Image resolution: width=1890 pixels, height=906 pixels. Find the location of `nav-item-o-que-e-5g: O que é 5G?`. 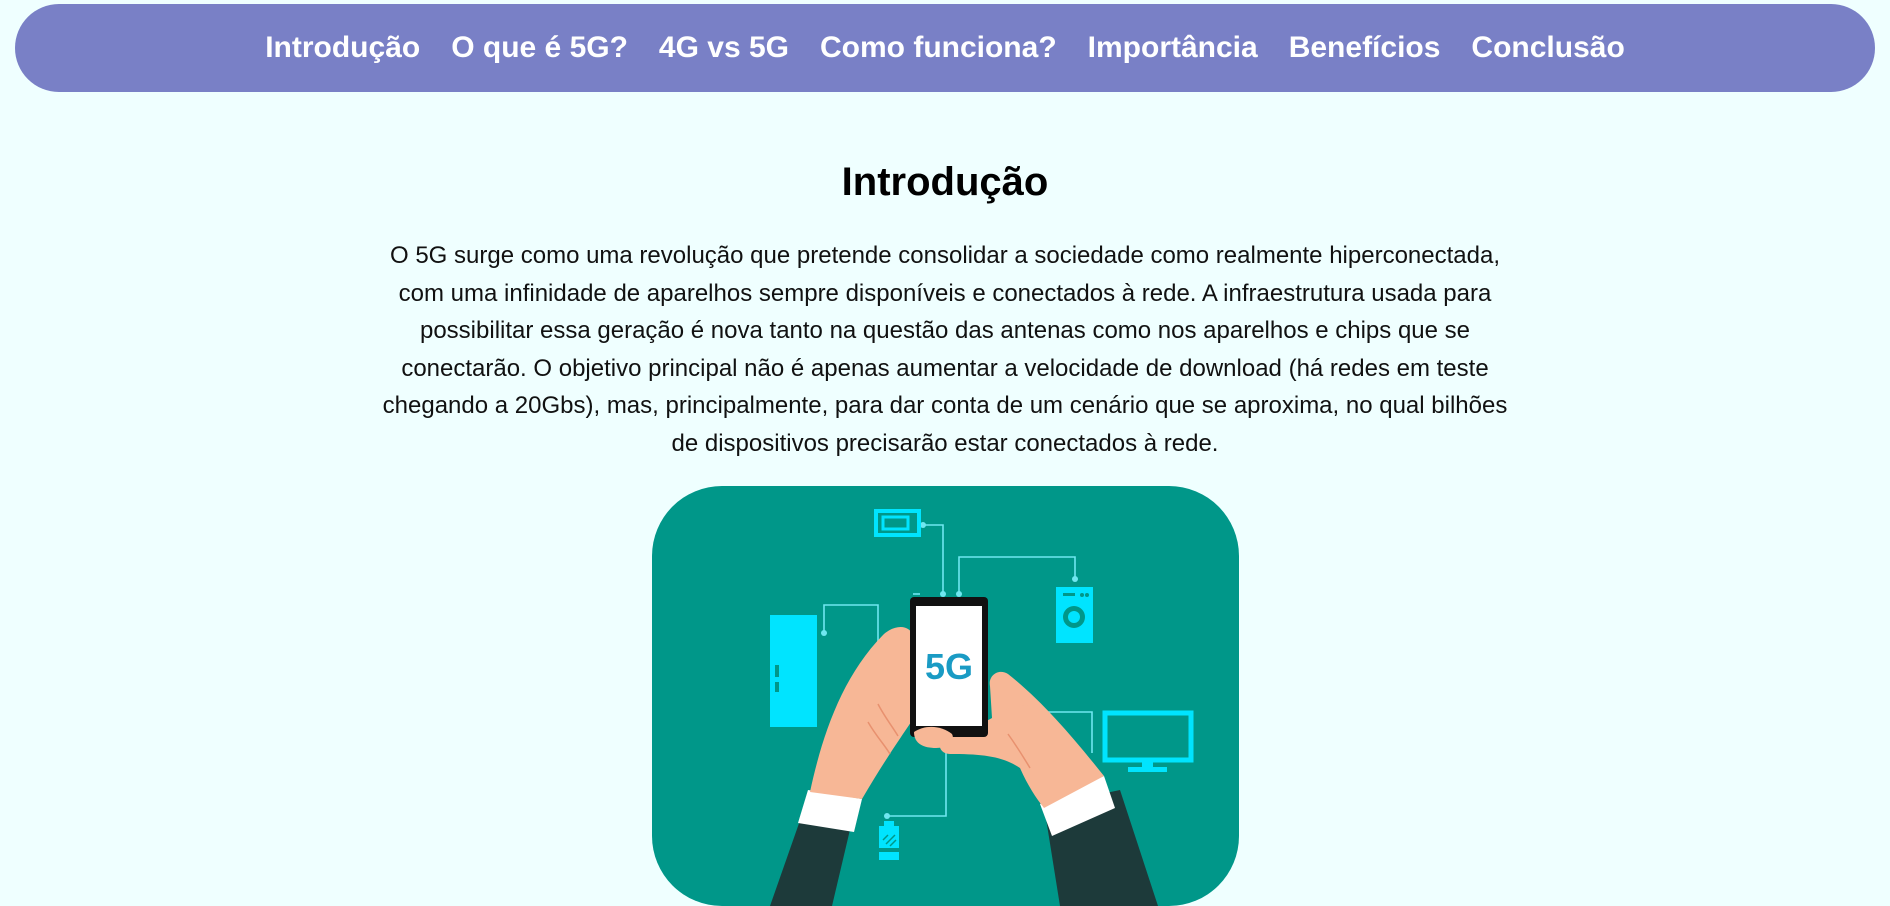

nav-item-o-que-e-5g: O que é 5G? is located at coordinates (539, 48).